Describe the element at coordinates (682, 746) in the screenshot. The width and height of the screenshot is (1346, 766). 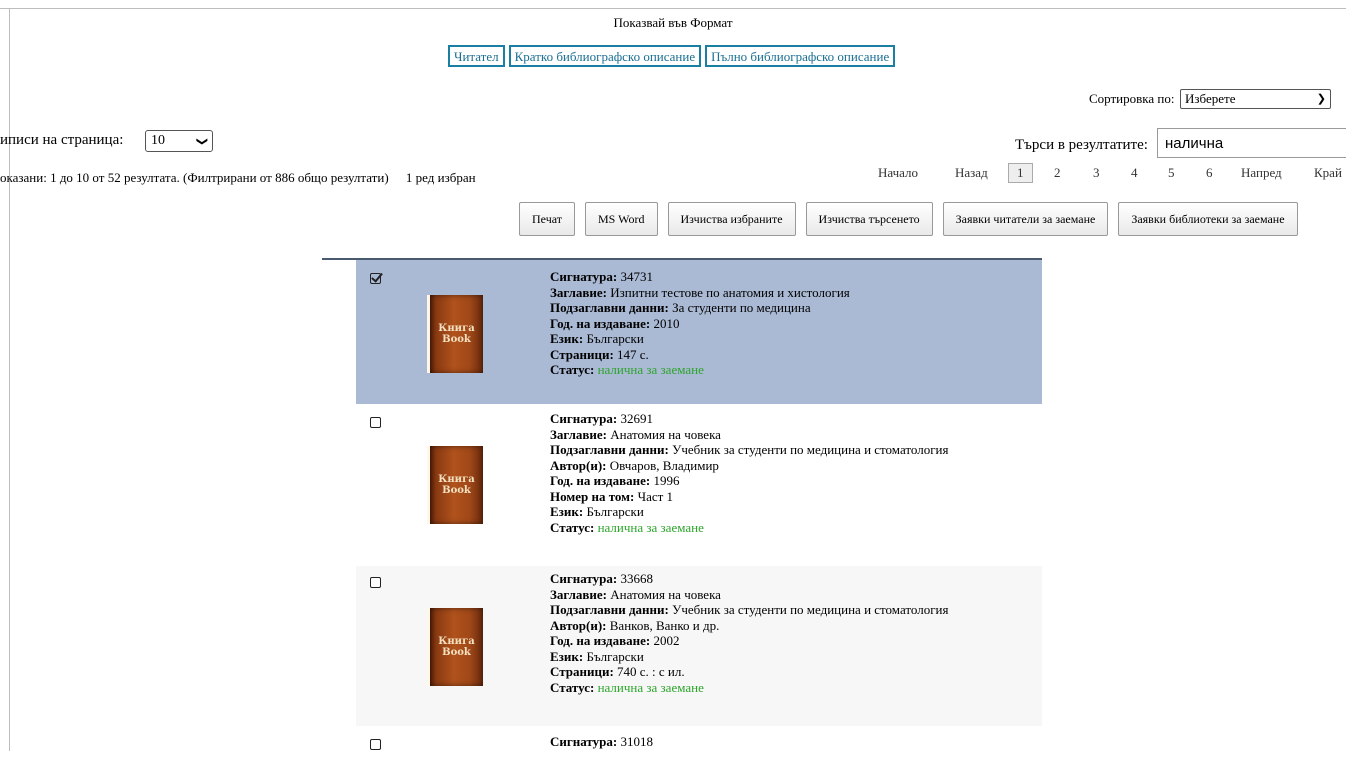
I see `result-row: Сигнатура: 31018` at that location.